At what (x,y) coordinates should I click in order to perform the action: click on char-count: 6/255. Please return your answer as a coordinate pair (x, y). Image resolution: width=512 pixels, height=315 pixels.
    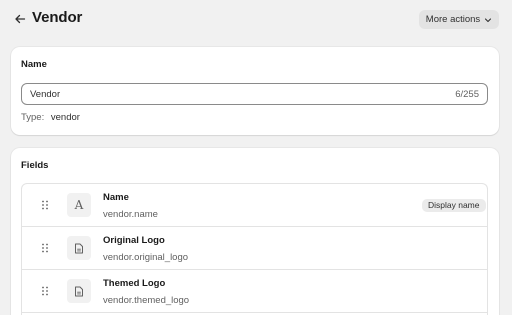
    Looking at the image, I should click on (467, 94).